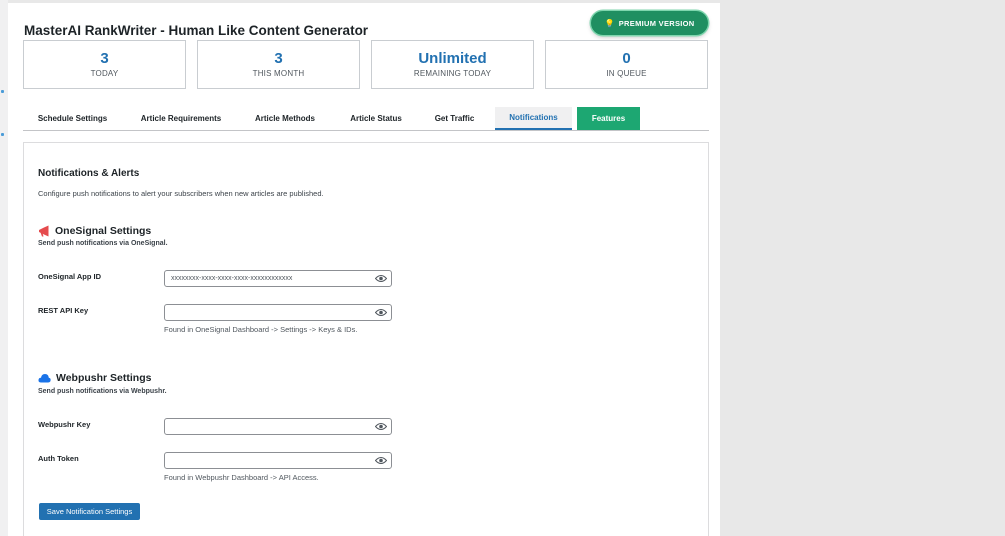 The height and width of the screenshot is (536, 1005). What do you see at coordinates (267, 426) in the screenshot?
I see `webpushr-key-input` at bounding box center [267, 426].